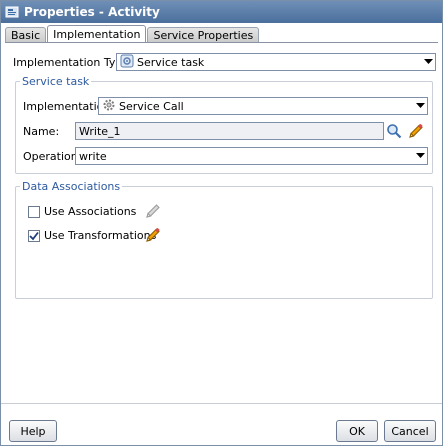 The image size is (443, 446). I want to click on pencil-icon-disabled, so click(153, 211).